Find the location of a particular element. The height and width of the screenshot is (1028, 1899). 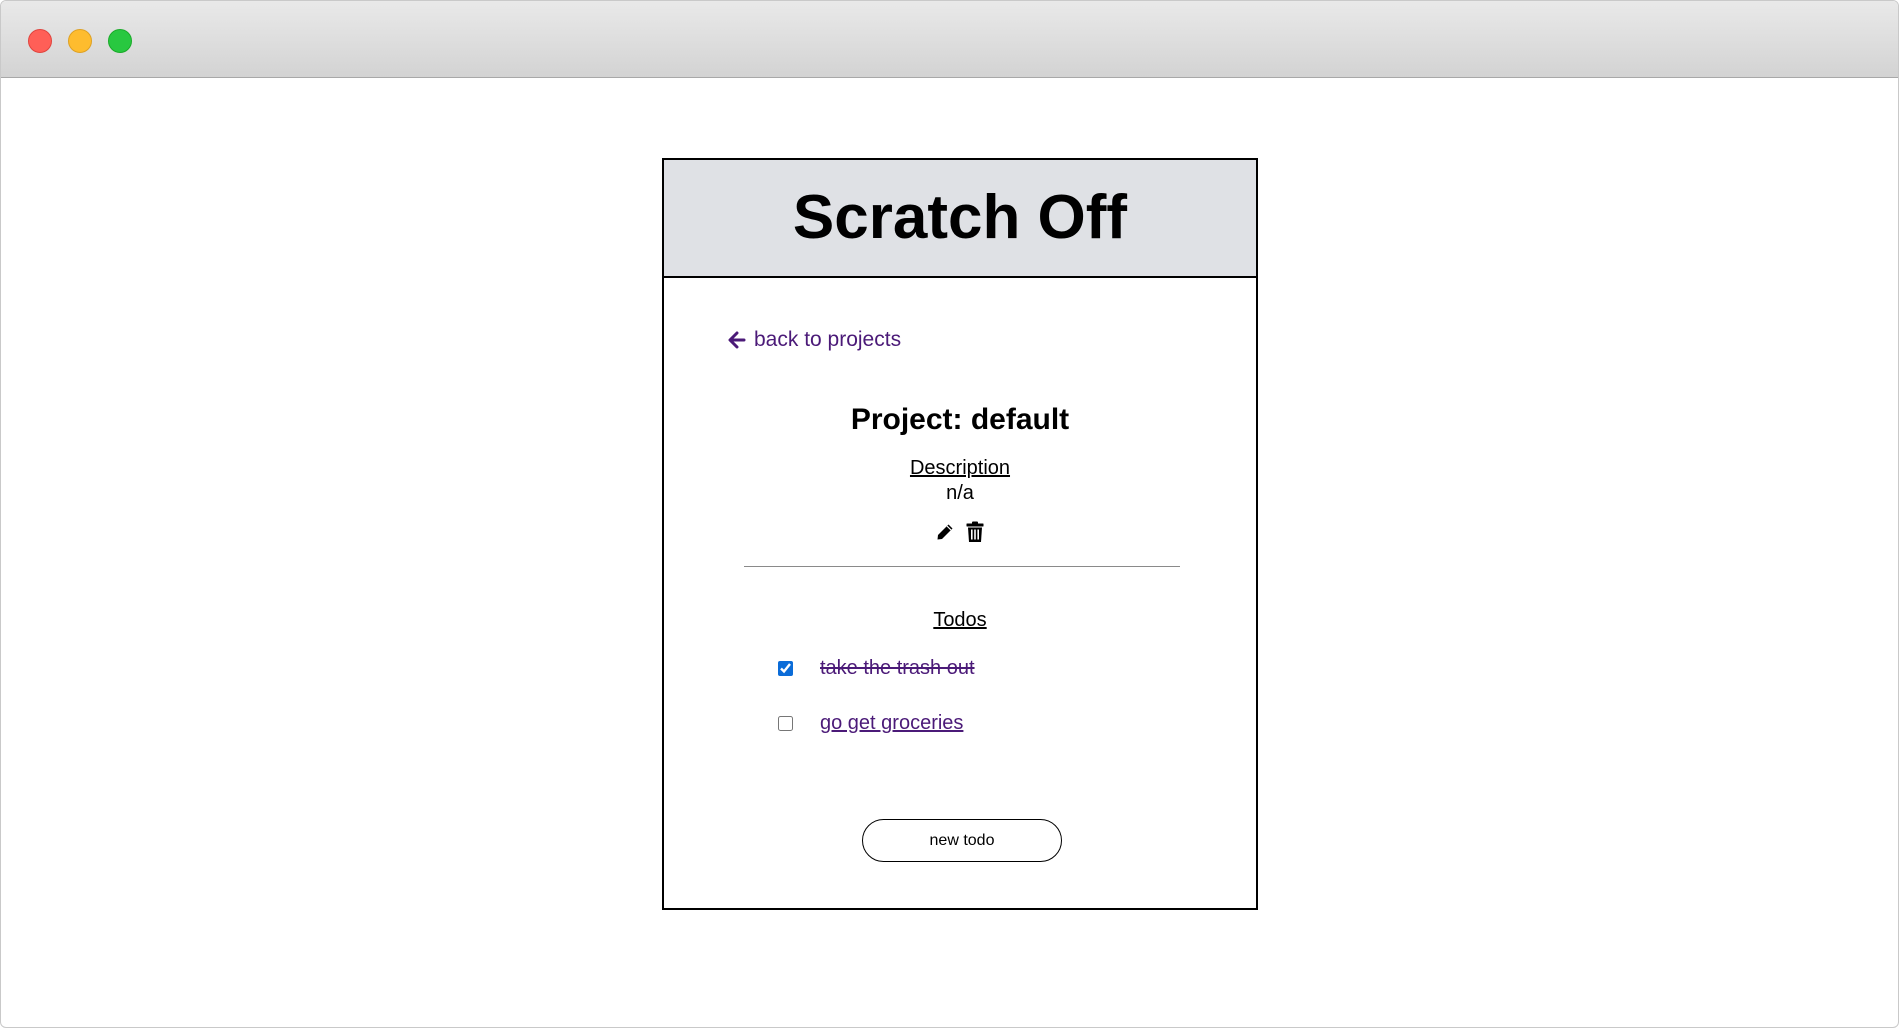

pencil-icon is located at coordinates (945, 532).